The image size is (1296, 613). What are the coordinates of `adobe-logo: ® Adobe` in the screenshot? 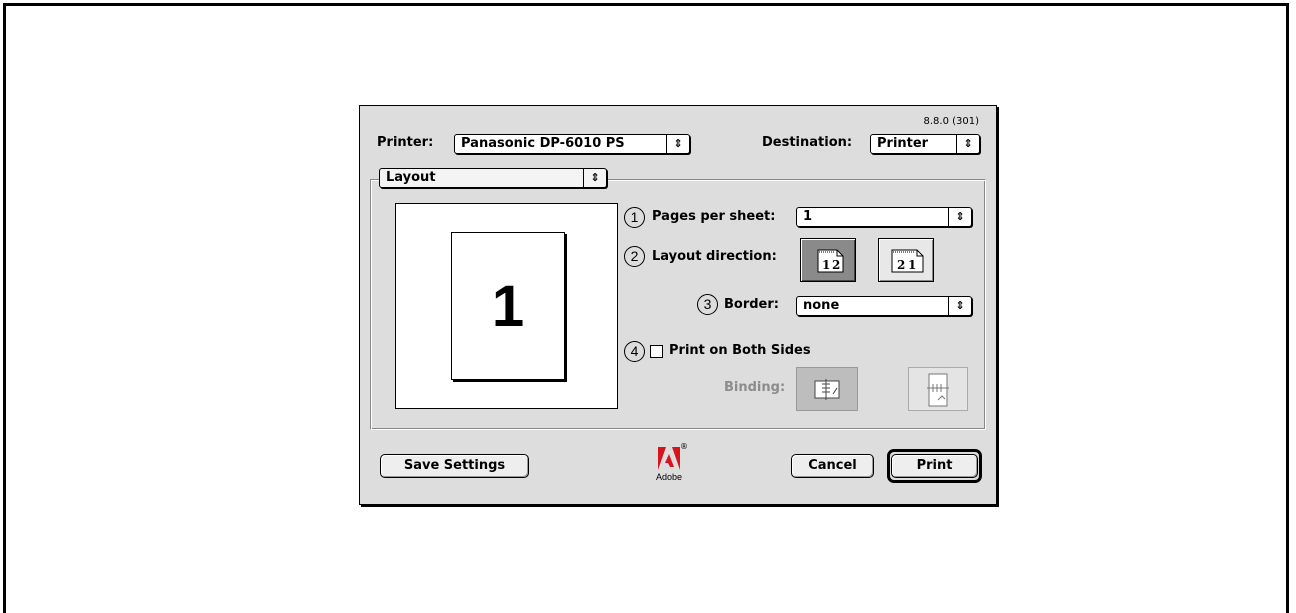 It's located at (673, 465).